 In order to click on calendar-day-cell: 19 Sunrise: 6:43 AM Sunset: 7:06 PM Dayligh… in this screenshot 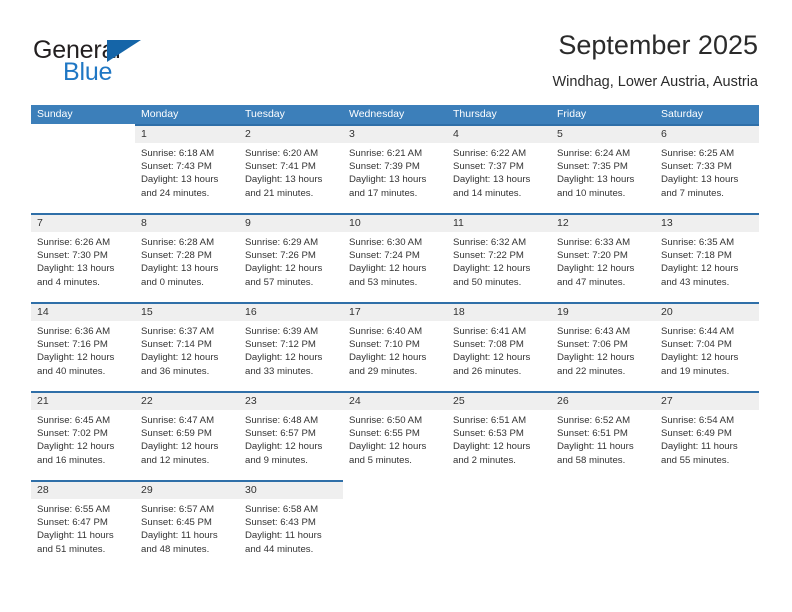, I will do `click(603, 346)`.